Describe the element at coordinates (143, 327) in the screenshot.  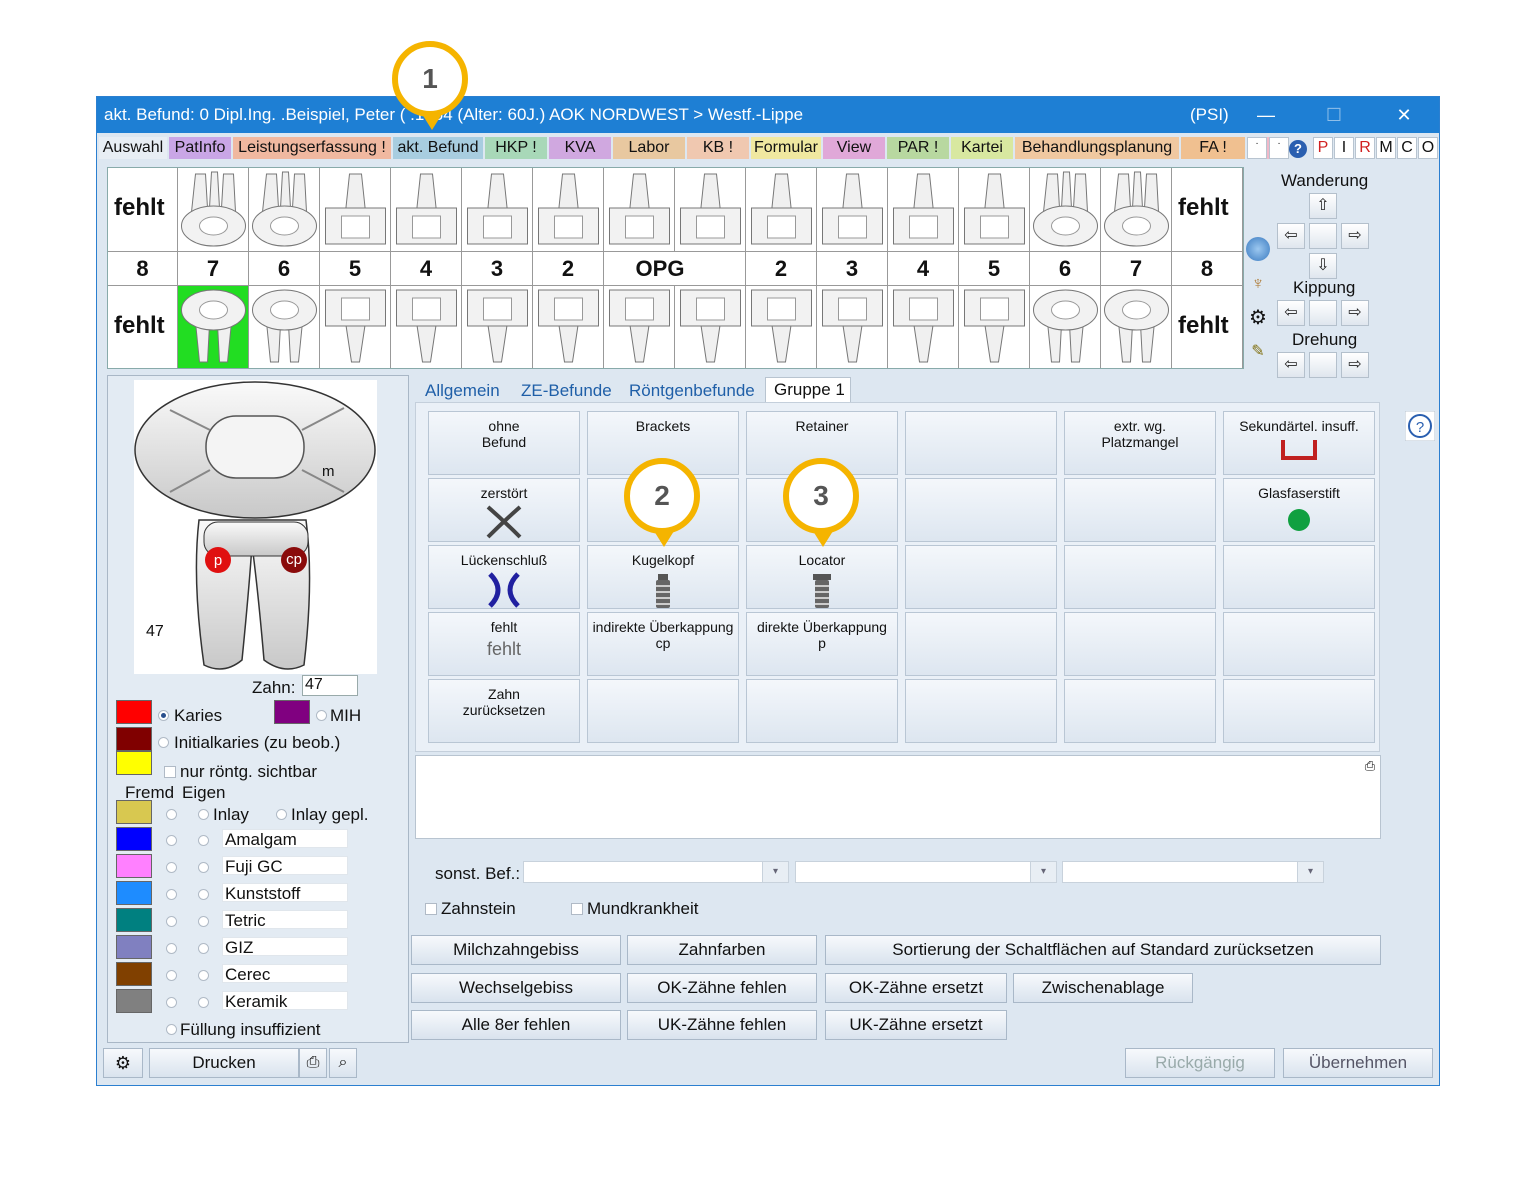
I see `lower-tooth-48: fehlt` at that location.